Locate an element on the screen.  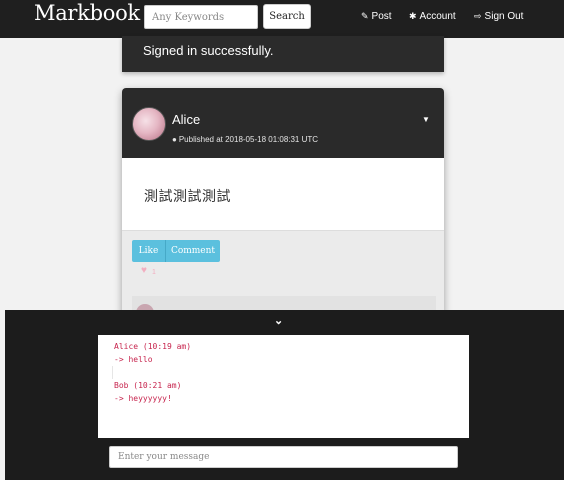
gear-icon: ✱ is located at coordinates (413, 16).